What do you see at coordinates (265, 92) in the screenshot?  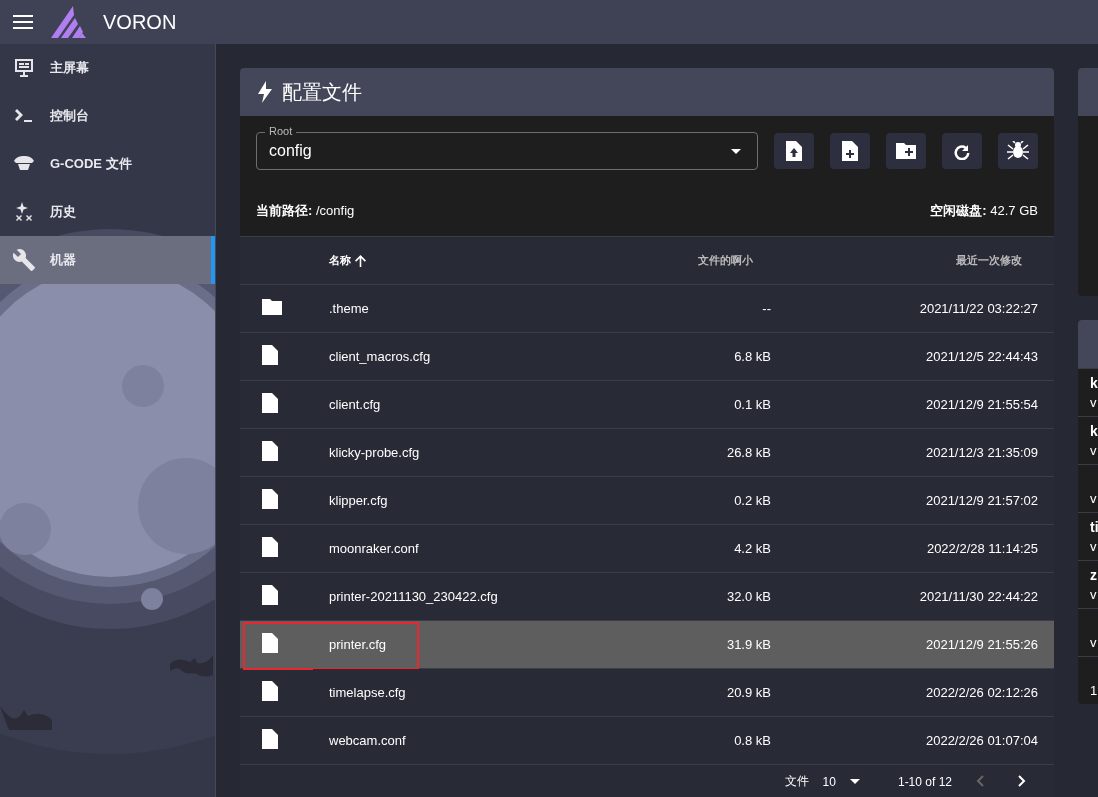 I see `lightning-icon` at bounding box center [265, 92].